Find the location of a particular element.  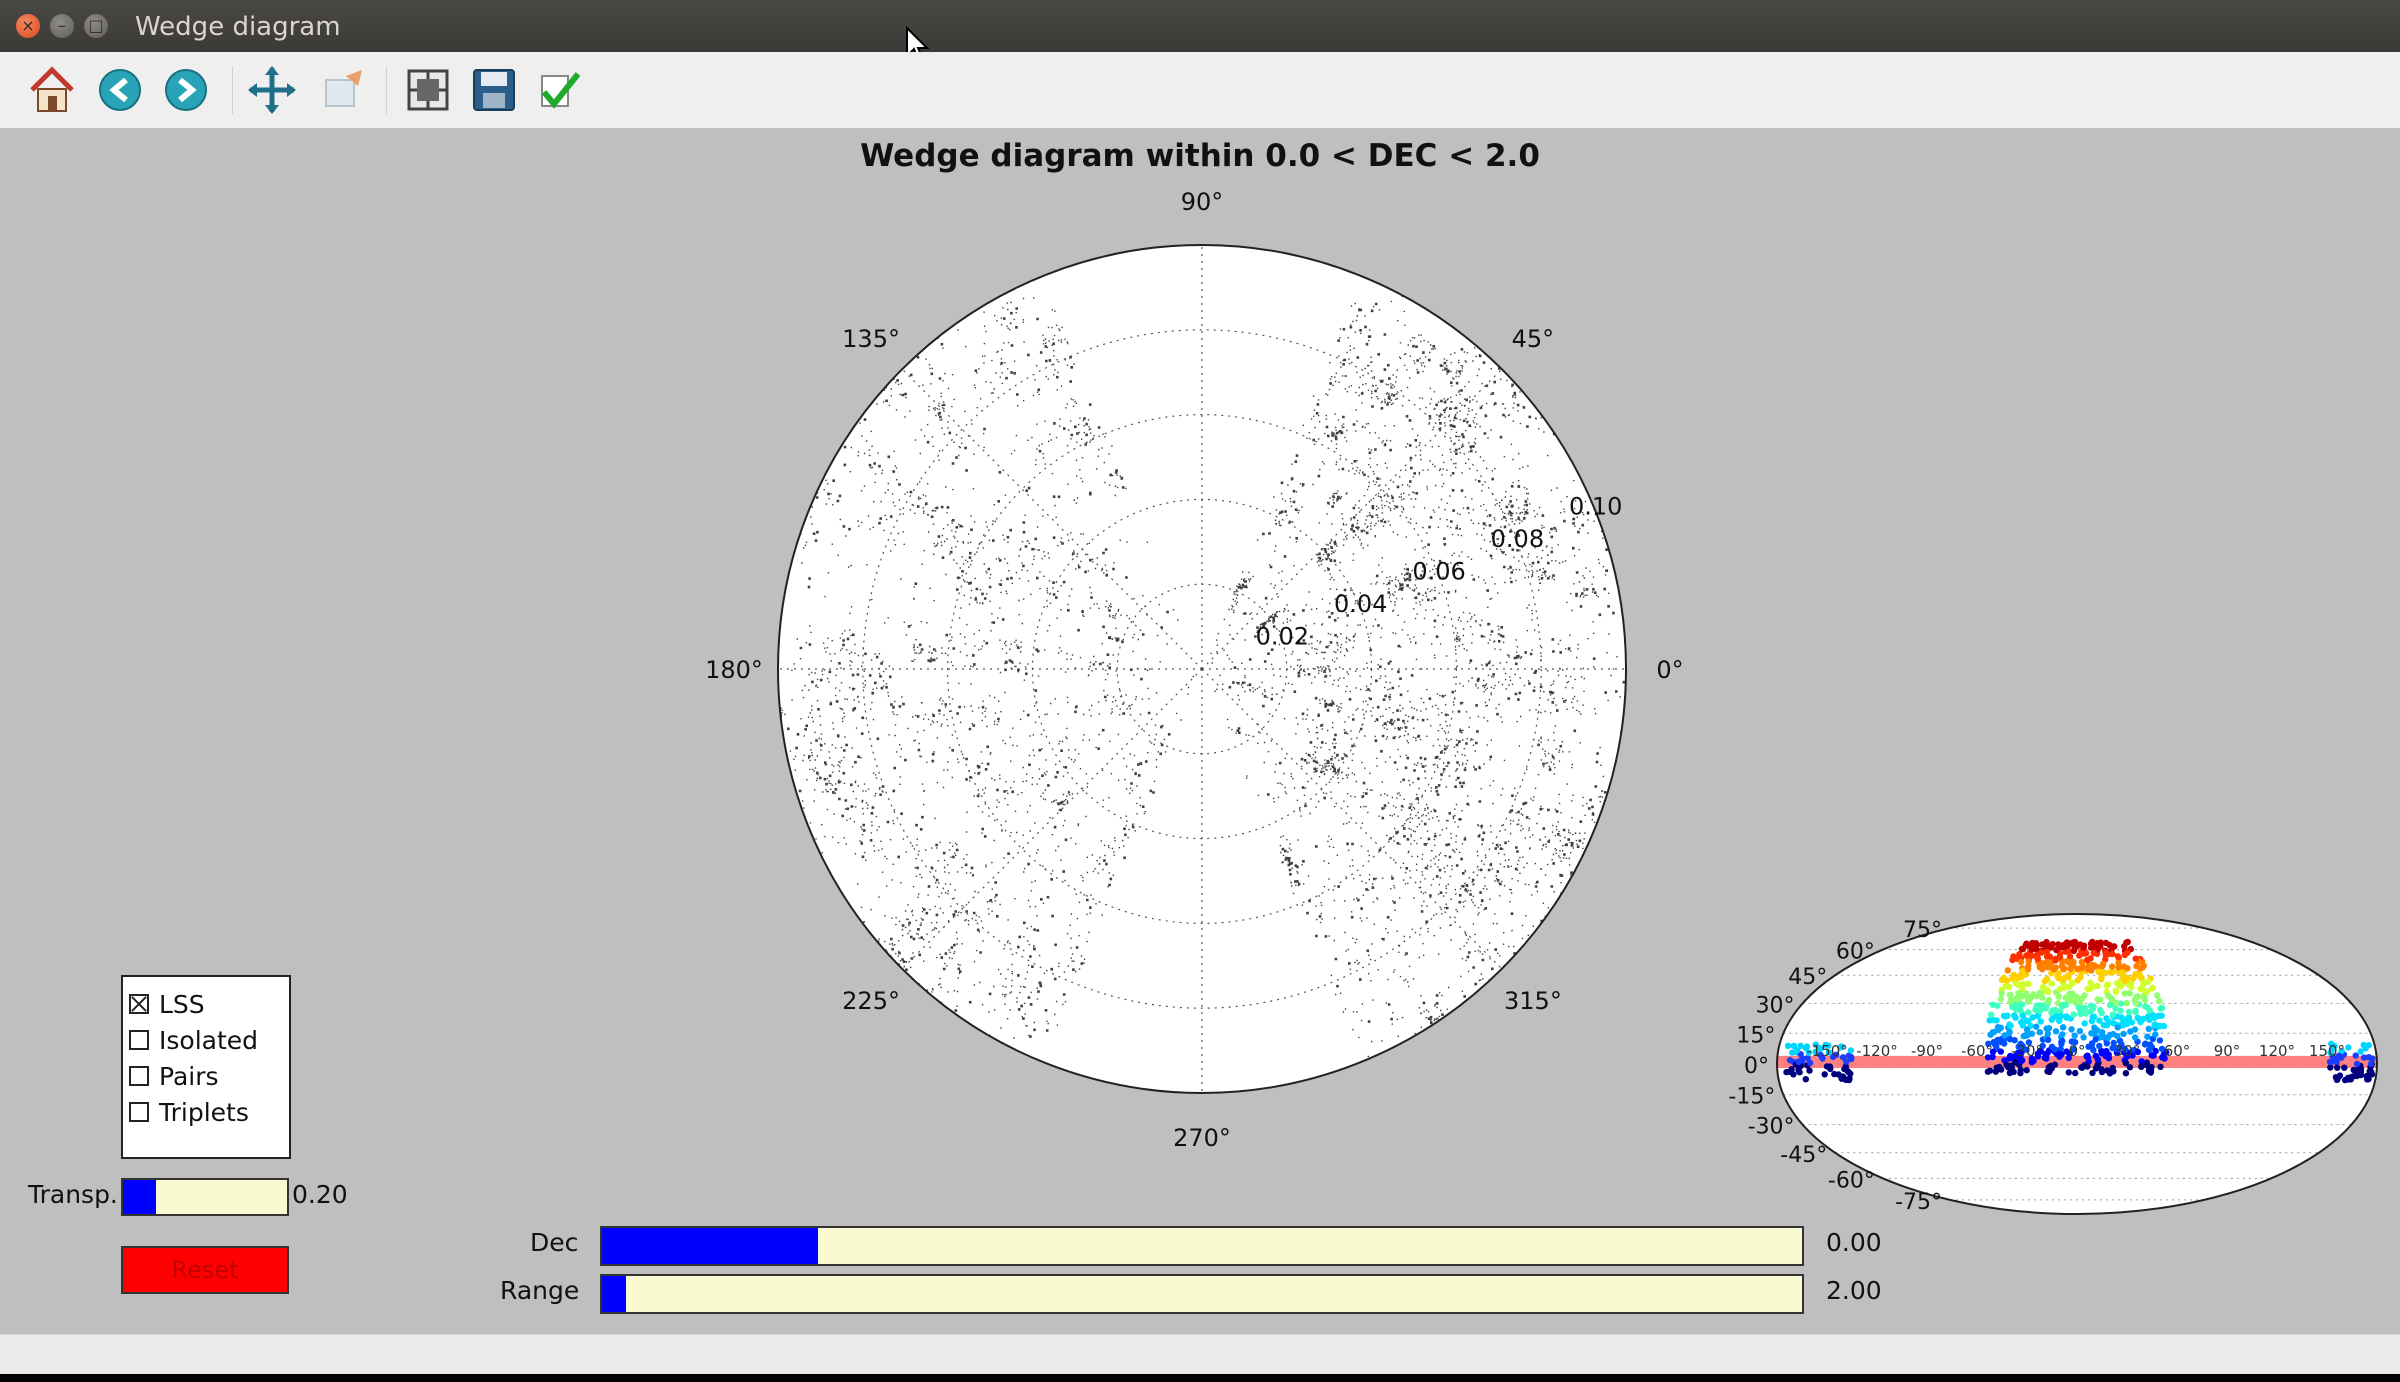

checkbox-triplets: Triplets is located at coordinates (189, 1112).